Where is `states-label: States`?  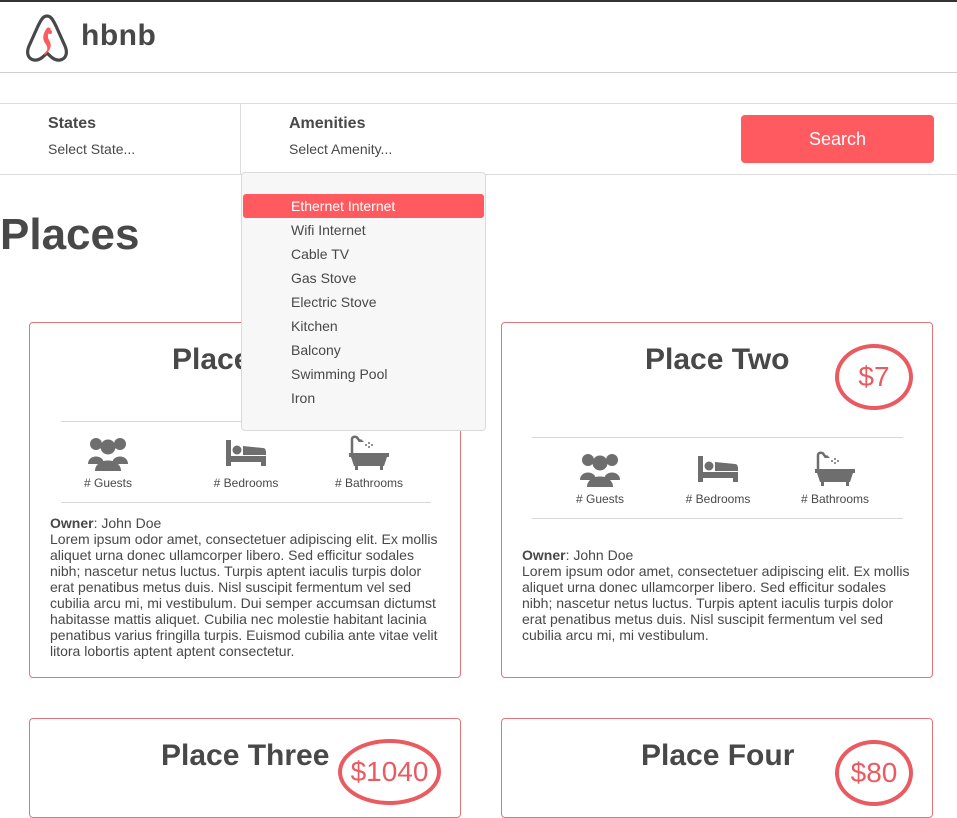
states-label: States is located at coordinates (72, 123).